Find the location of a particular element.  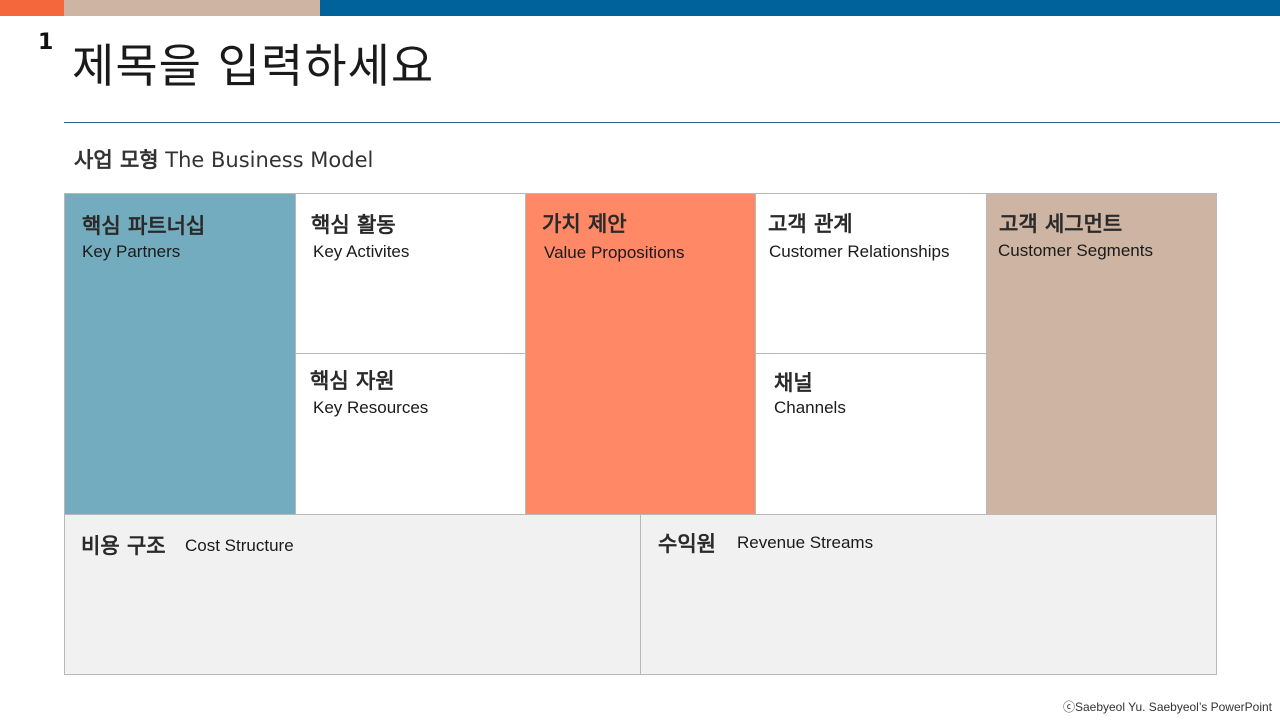

channels-block: 채널 Channels is located at coordinates (871, 434).